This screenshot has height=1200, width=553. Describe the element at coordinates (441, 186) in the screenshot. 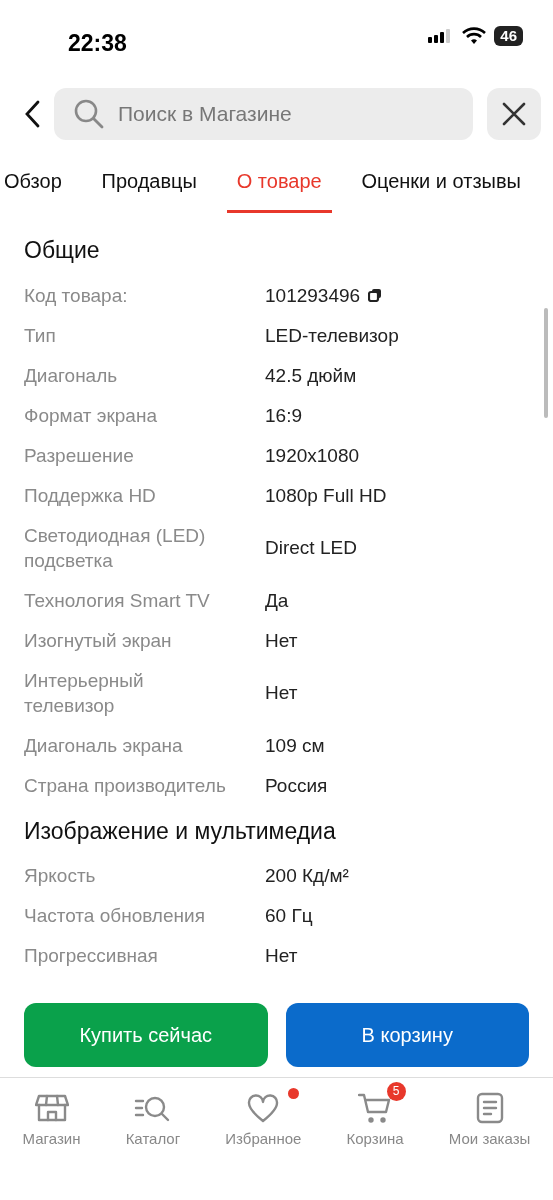

I see `tab: Оценки и отзывы` at that location.